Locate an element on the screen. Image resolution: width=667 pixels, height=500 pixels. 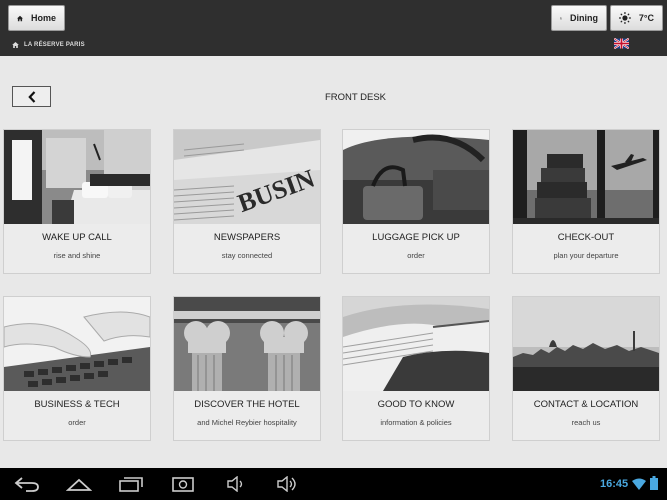
tile-subtitle: and Michel Reybier hospitality is located at coordinates (247, 422).